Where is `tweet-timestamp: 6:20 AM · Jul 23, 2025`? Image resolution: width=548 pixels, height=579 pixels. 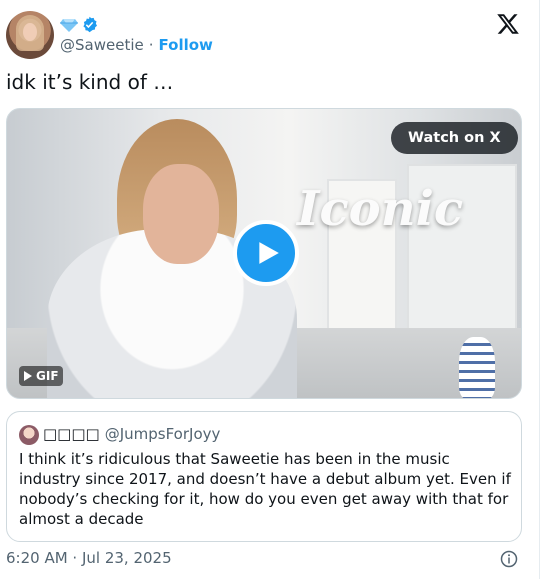
tweet-timestamp: 6:20 AM · Jul 23, 2025 is located at coordinates (89, 558).